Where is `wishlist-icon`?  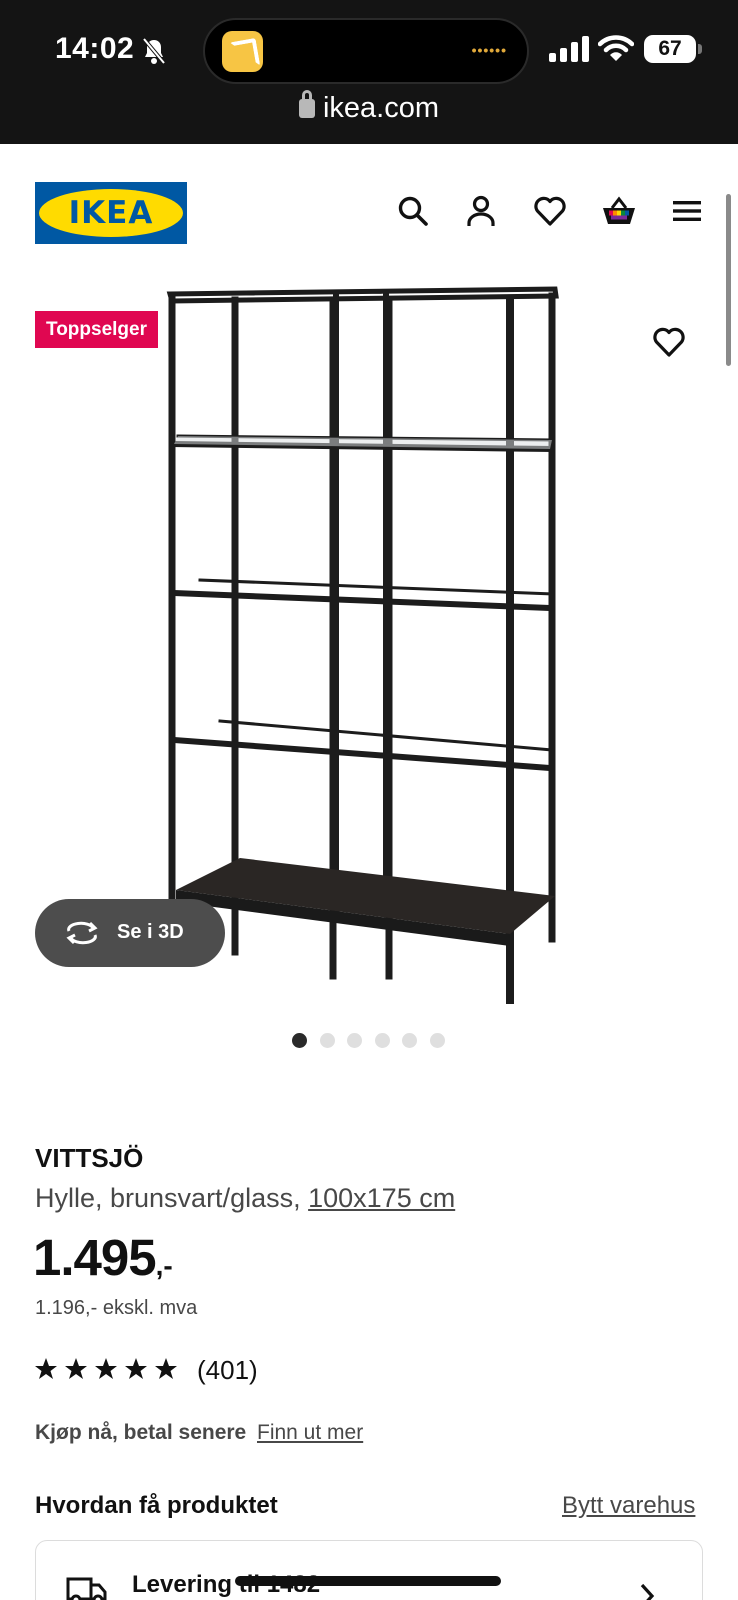 wishlist-icon is located at coordinates (550, 211).